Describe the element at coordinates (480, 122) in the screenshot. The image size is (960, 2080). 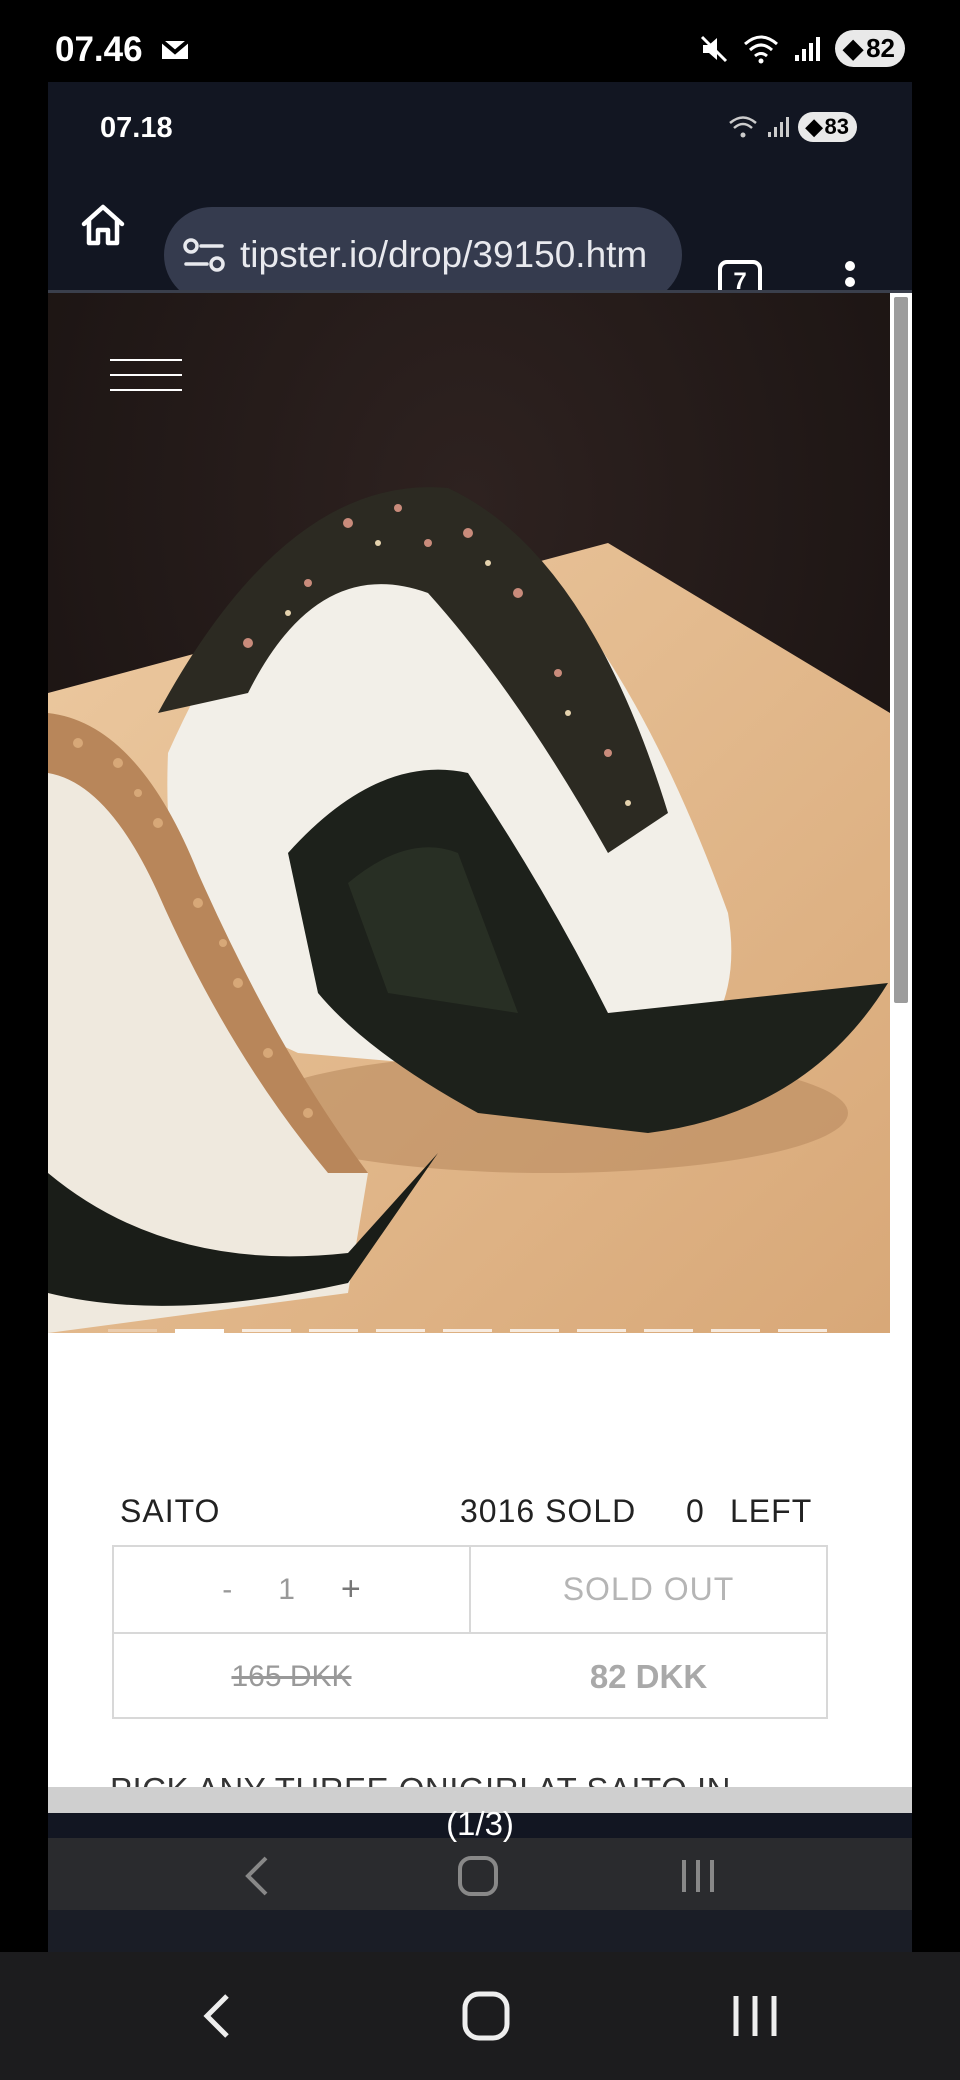
I see `inner-status-bar: 07.18 ◆ 83` at that location.